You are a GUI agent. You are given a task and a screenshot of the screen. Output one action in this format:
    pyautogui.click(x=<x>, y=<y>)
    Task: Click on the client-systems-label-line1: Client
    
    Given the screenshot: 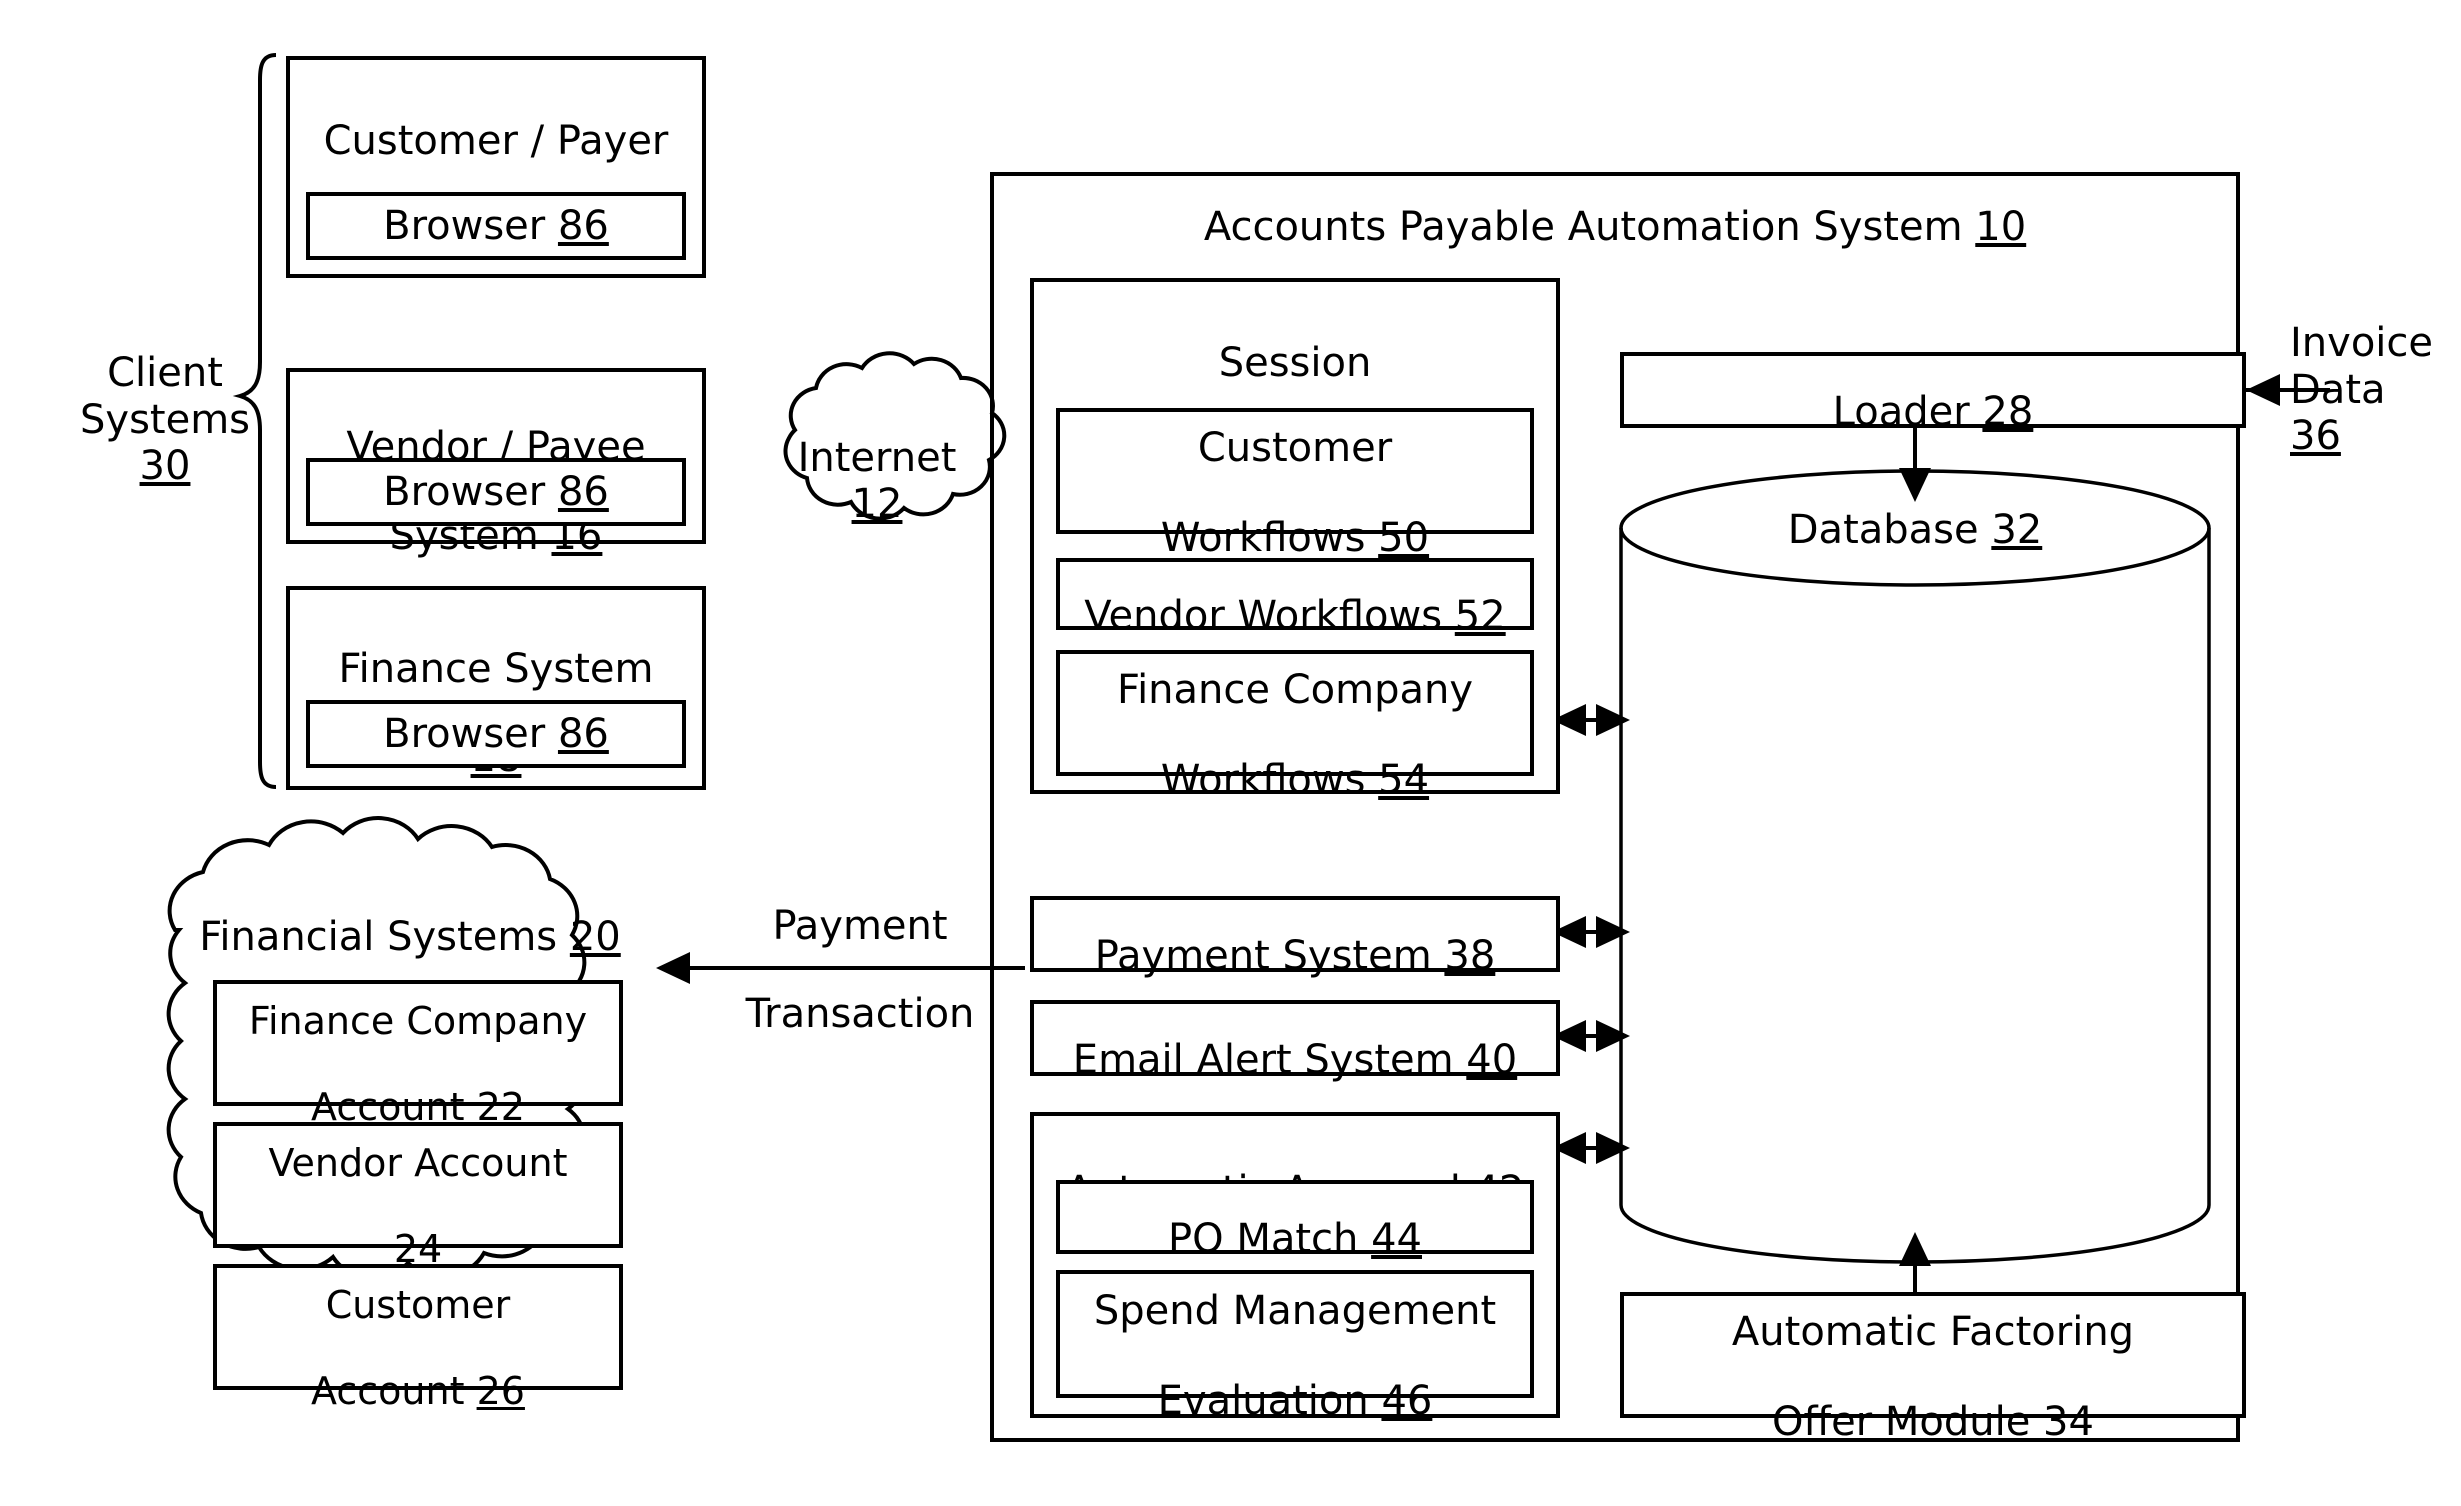 What is the action you would take?
    pyautogui.click(x=165, y=373)
    